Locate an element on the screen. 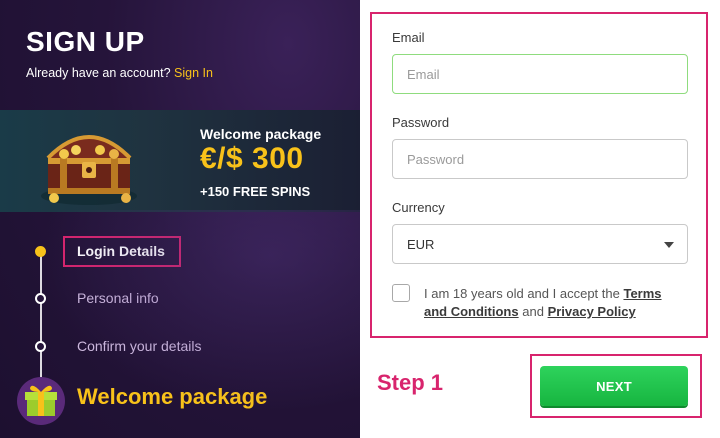 The height and width of the screenshot is (438, 720). welcome-package-title: Welcome package is located at coordinates (172, 396).